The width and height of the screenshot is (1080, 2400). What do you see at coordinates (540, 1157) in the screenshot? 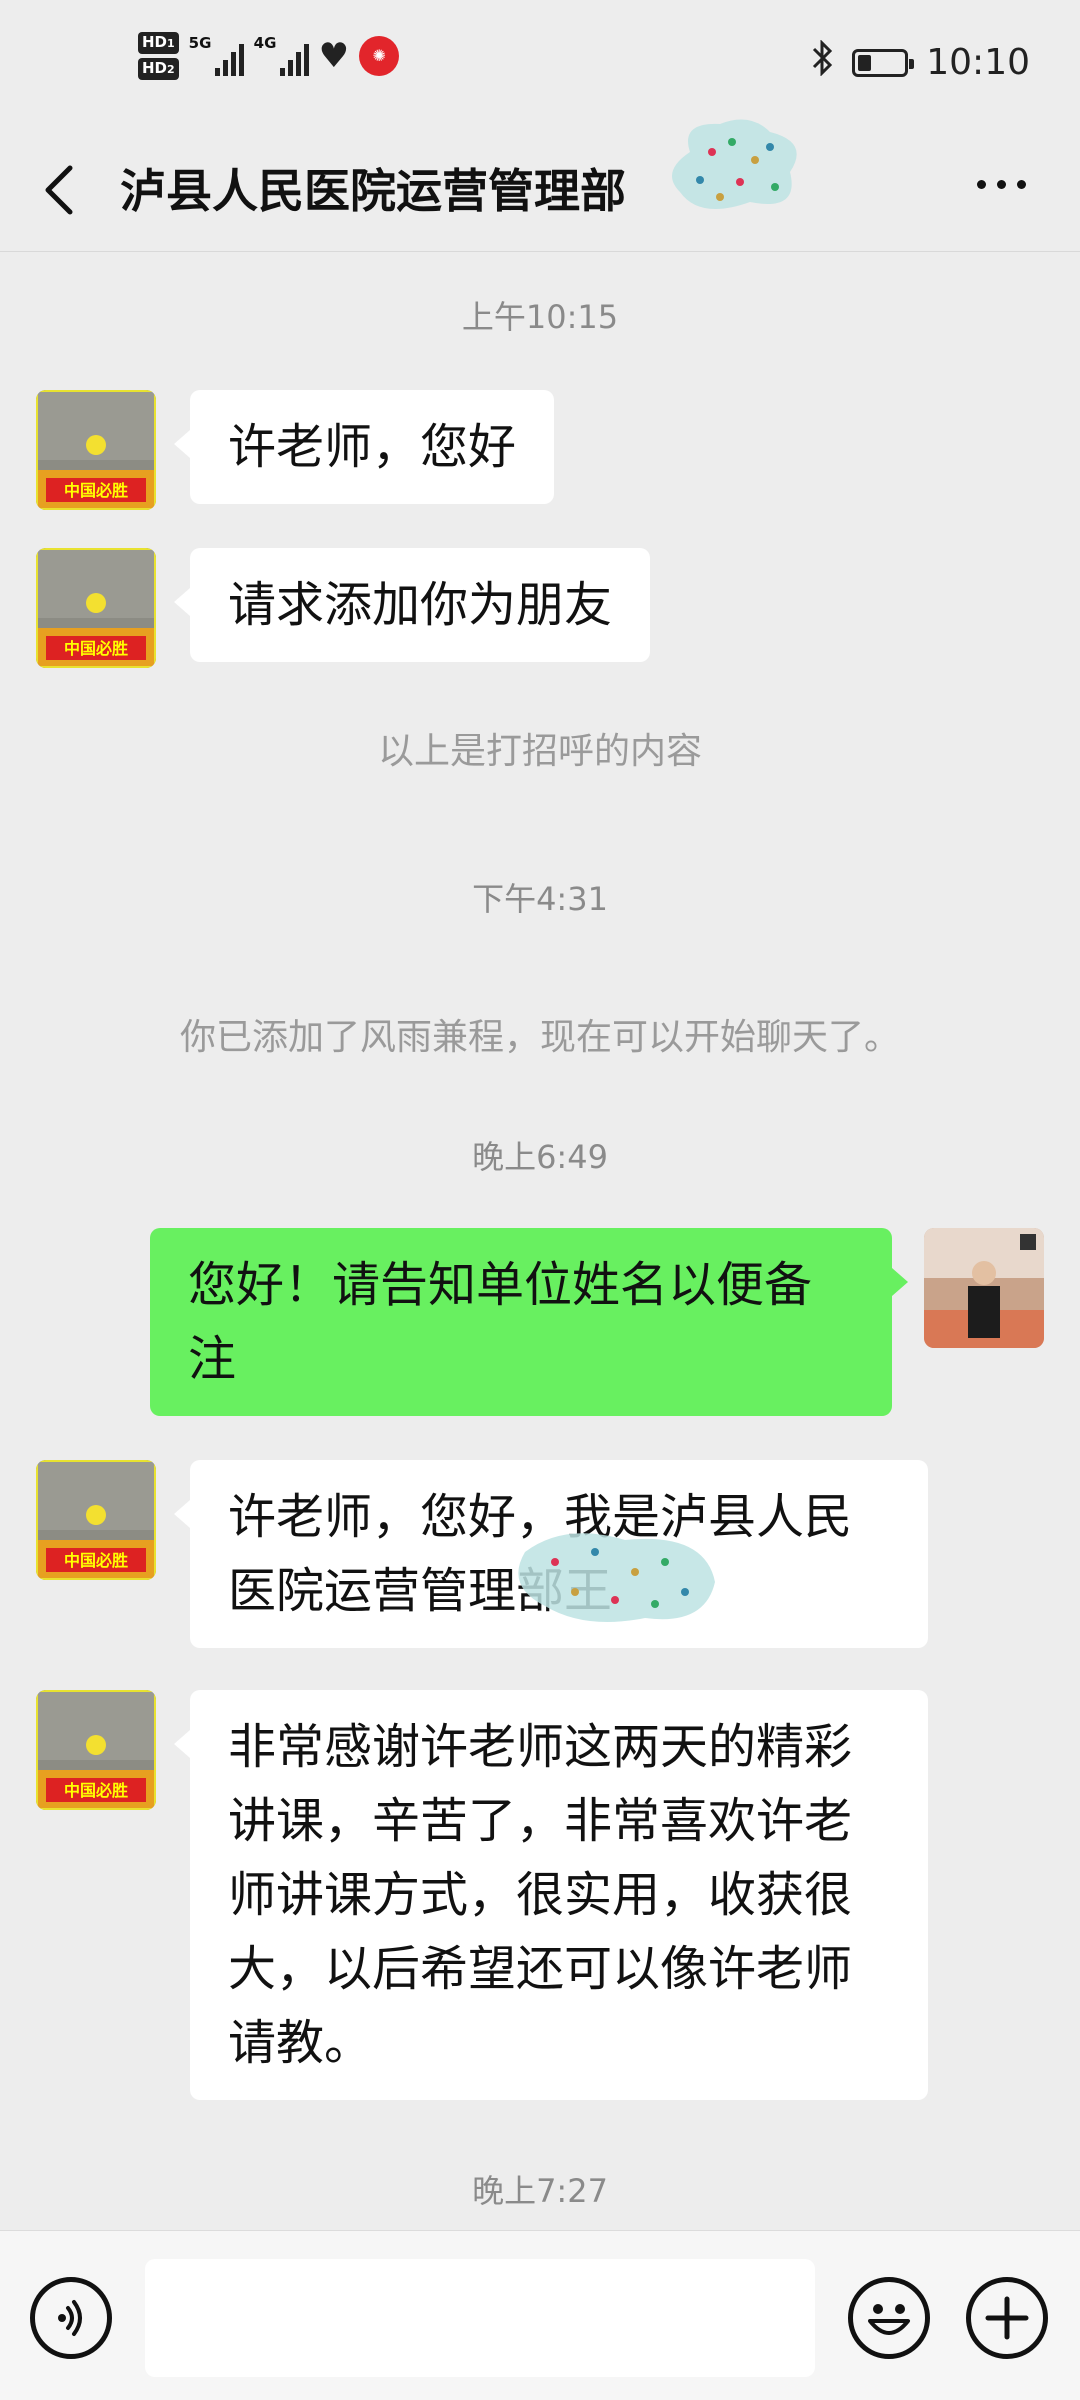
I see `timestamp: 晚上6:49` at bounding box center [540, 1157].